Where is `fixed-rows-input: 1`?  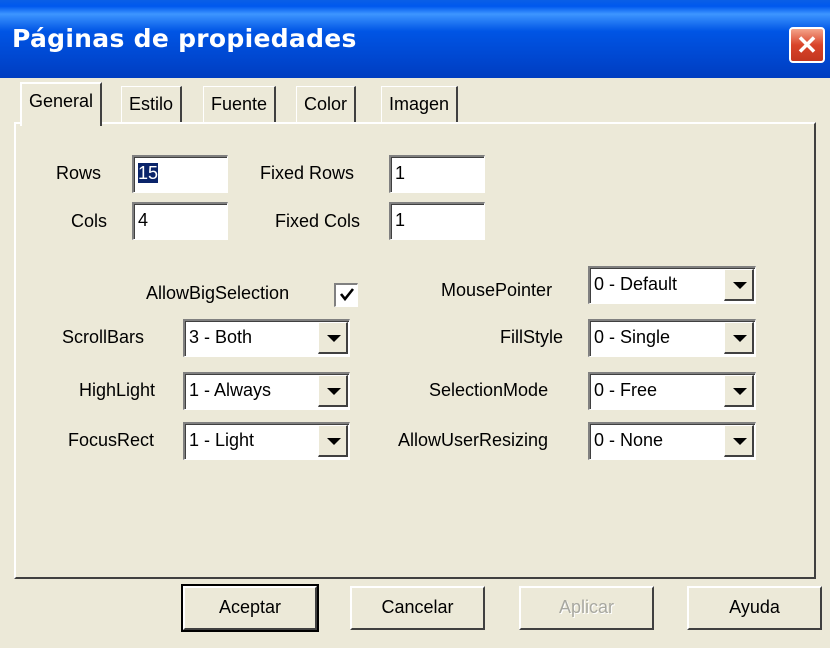 fixed-rows-input: 1 is located at coordinates (437, 174).